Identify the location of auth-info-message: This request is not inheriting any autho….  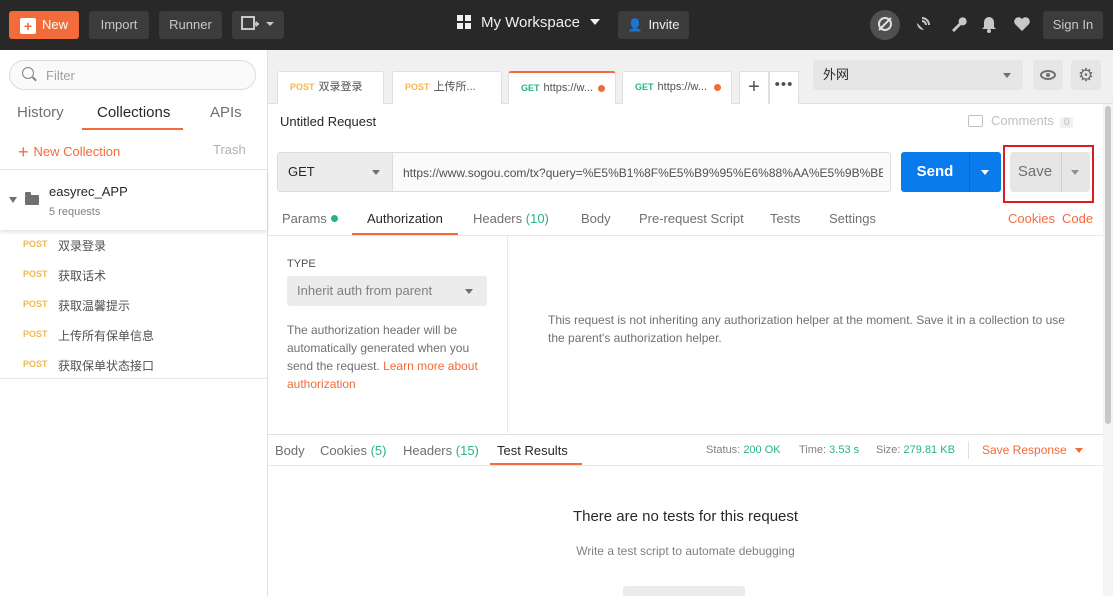
(806, 329).